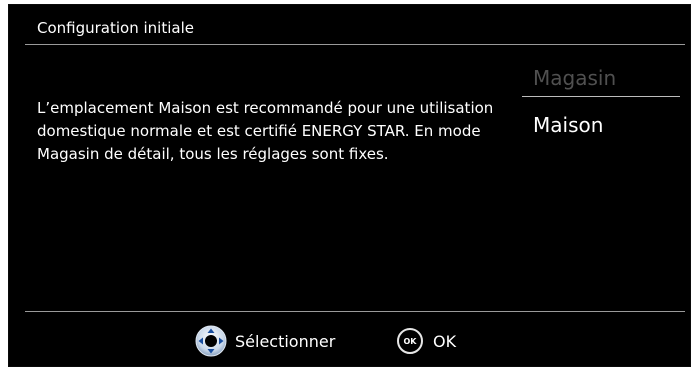 This screenshot has width=693, height=368. I want to click on page-title: Configuration initiale, so click(115, 28).